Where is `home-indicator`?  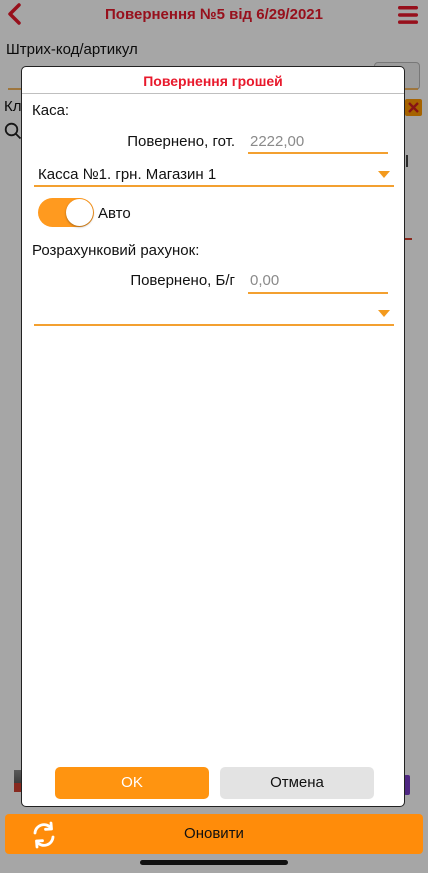
home-indicator is located at coordinates (214, 862).